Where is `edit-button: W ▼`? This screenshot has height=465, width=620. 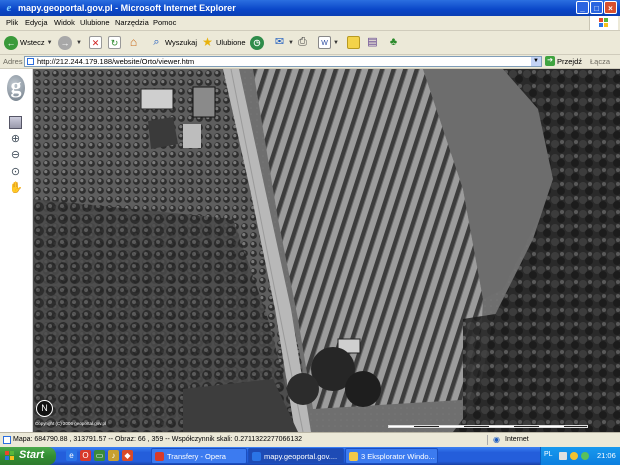
edit-button: W ▼ is located at coordinates (328, 42).